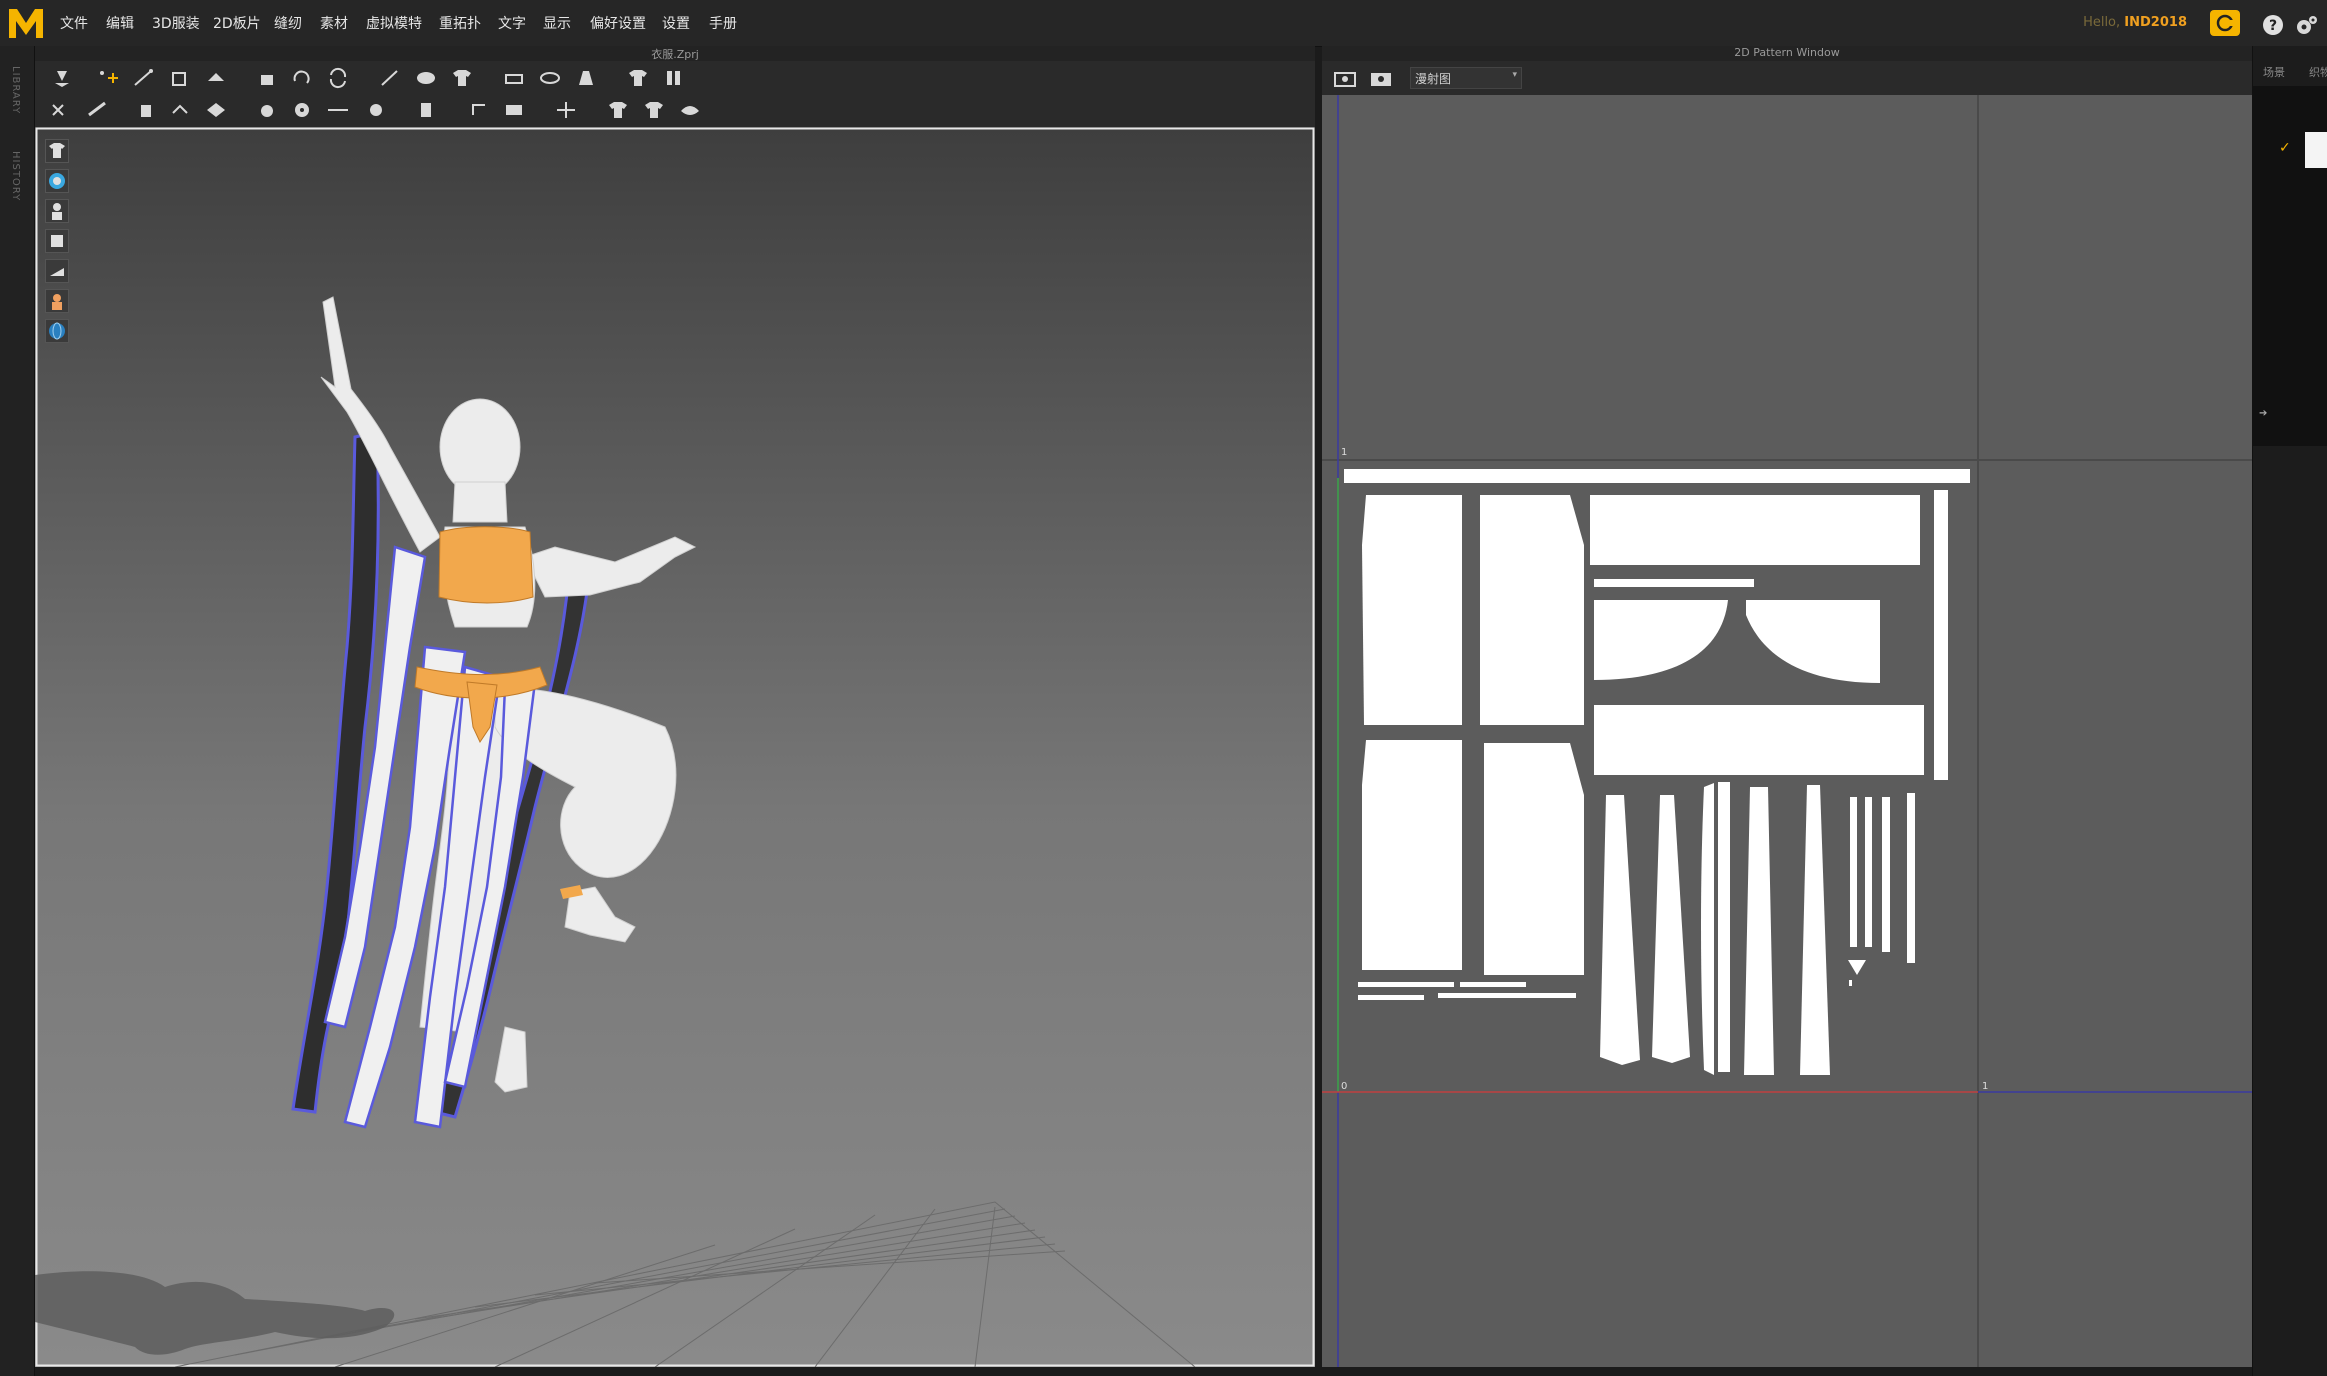 The height and width of the screenshot is (1376, 2327). Describe the element at coordinates (676, 23) in the screenshot. I see `menu-settings: 设置` at that location.